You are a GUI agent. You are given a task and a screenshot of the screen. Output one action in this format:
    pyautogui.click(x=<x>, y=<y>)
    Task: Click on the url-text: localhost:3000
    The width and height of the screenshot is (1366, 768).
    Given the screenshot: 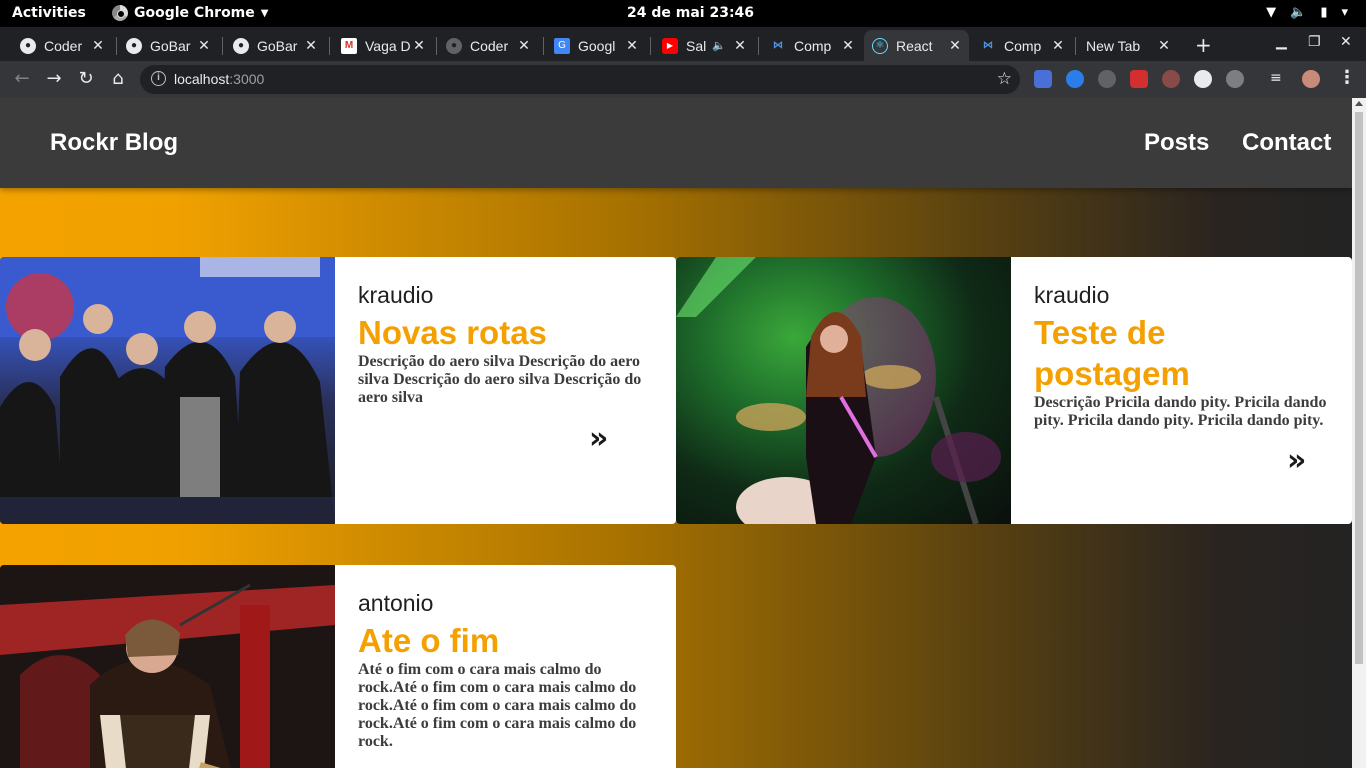 What is the action you would take?
    pyautogui.click(x=219, y=79)
    